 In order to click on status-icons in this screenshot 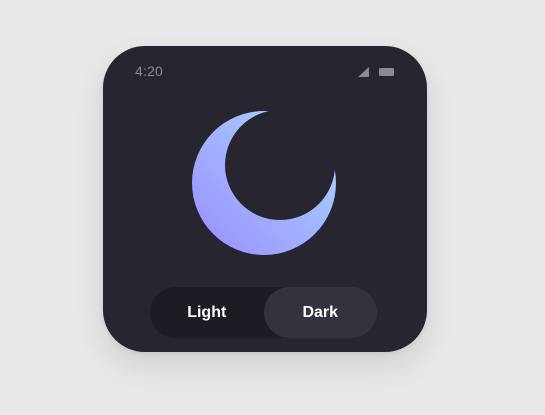, I will do `click(376, 72)`.